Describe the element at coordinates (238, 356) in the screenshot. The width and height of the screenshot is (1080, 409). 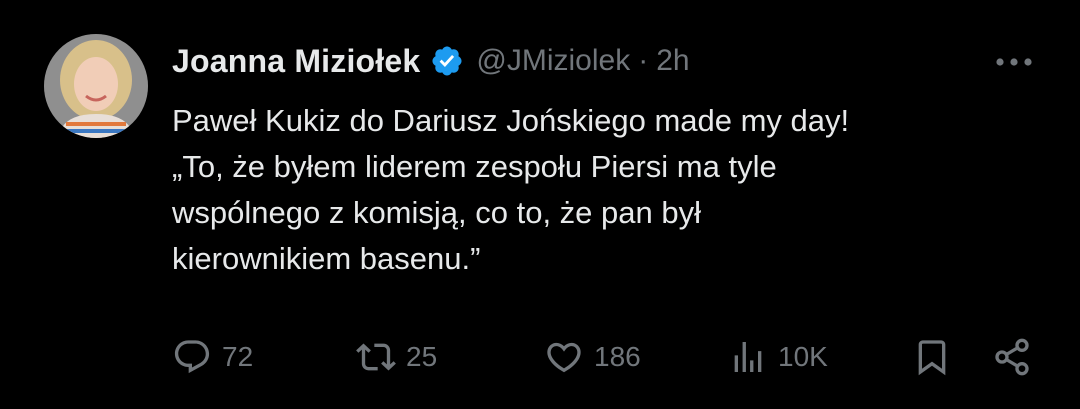
I see `reply-count: 72` at that location.